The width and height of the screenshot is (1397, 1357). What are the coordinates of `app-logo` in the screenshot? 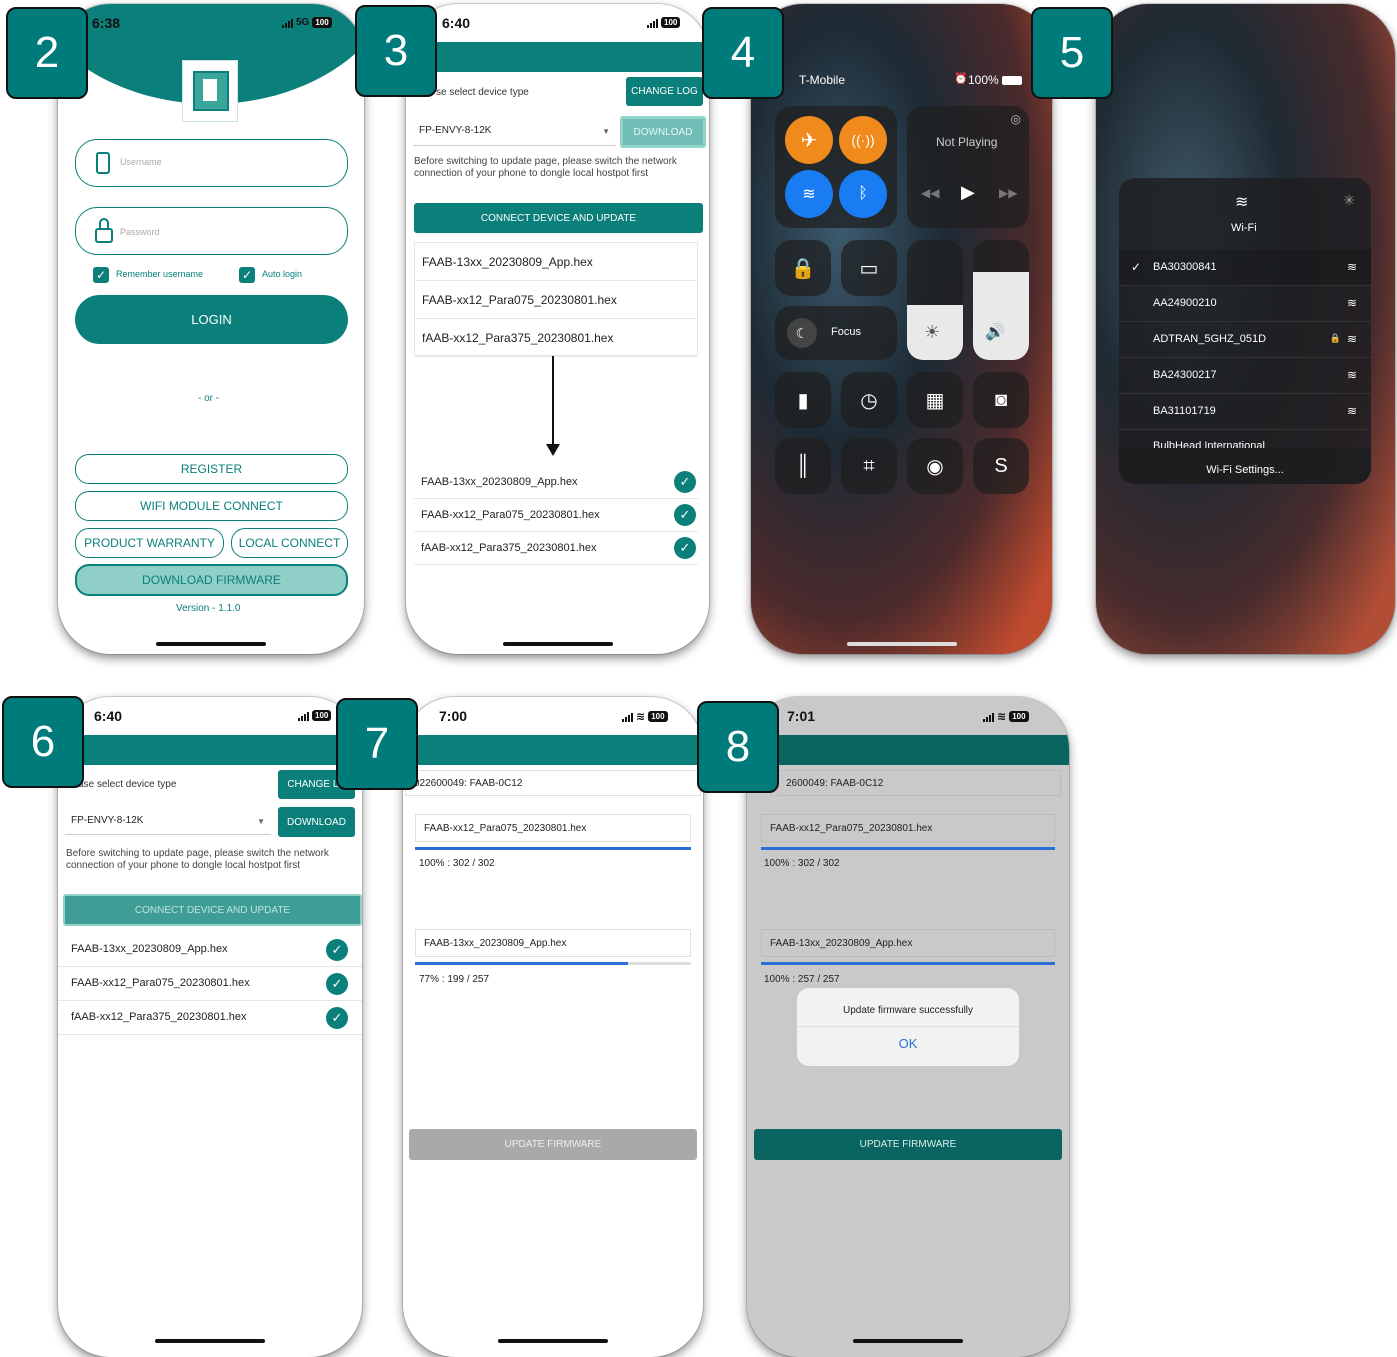 It's located at (210, 91).